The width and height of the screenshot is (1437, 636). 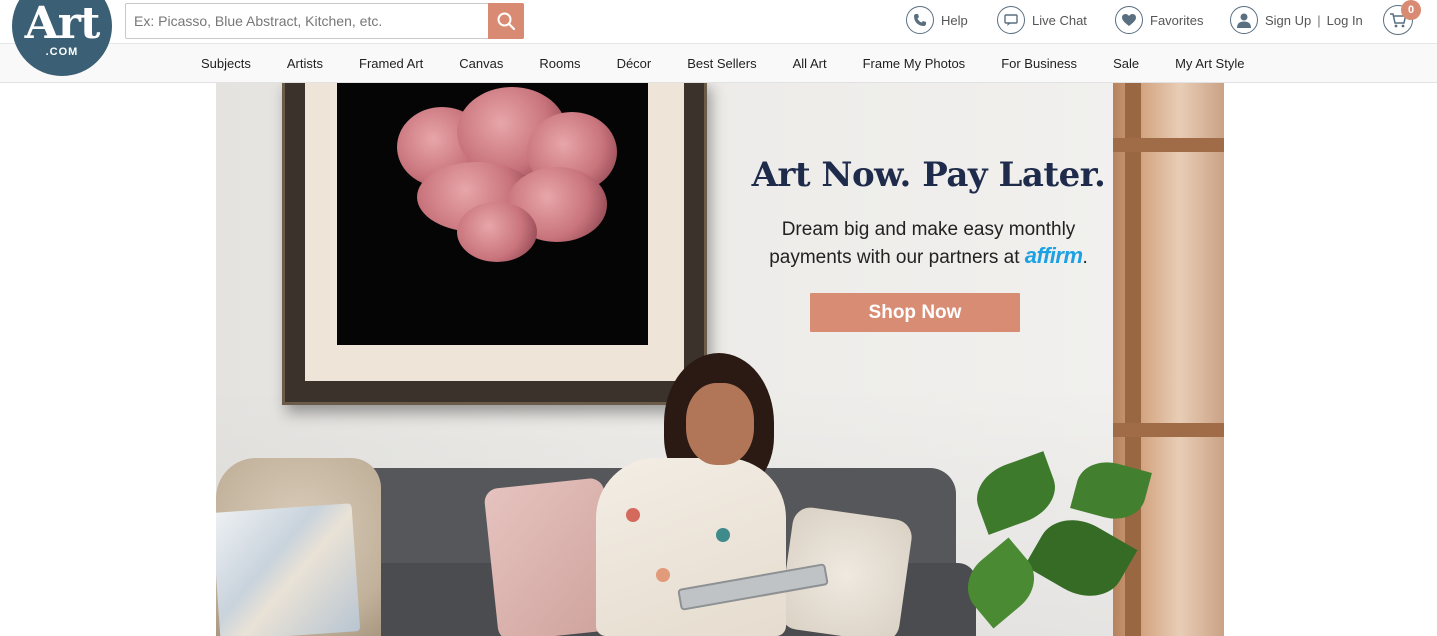 What do you see at coordinates (915, 312) in the screenshot?
I see `shop-now-button: Shop Now` at bounding box center [915, 312].